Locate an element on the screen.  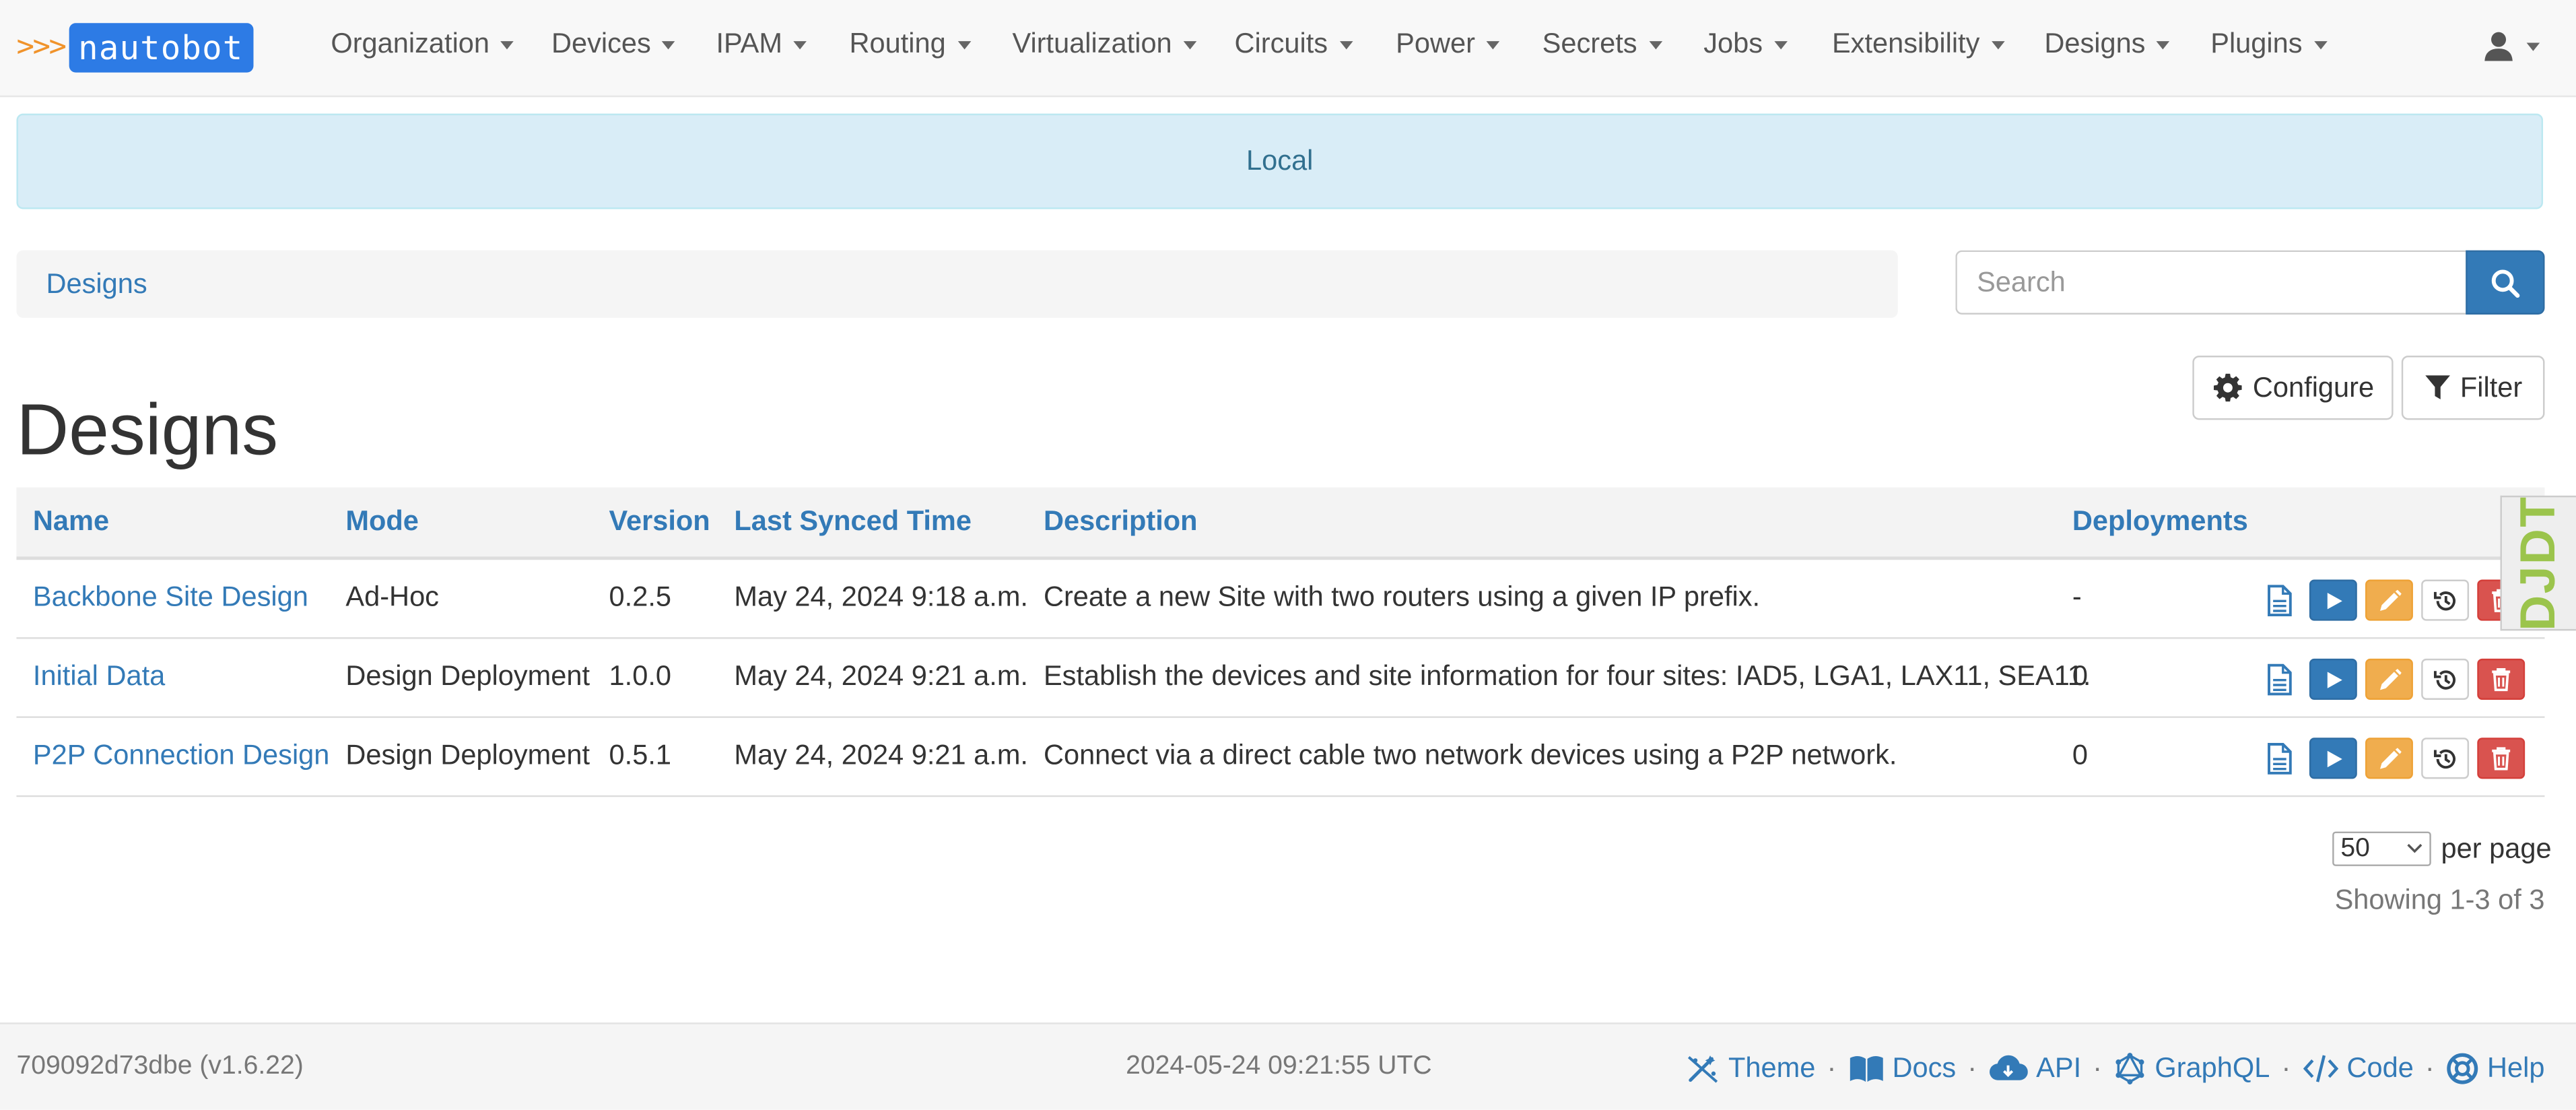
configure-button: Configure is located at coordinates (2293, 388).